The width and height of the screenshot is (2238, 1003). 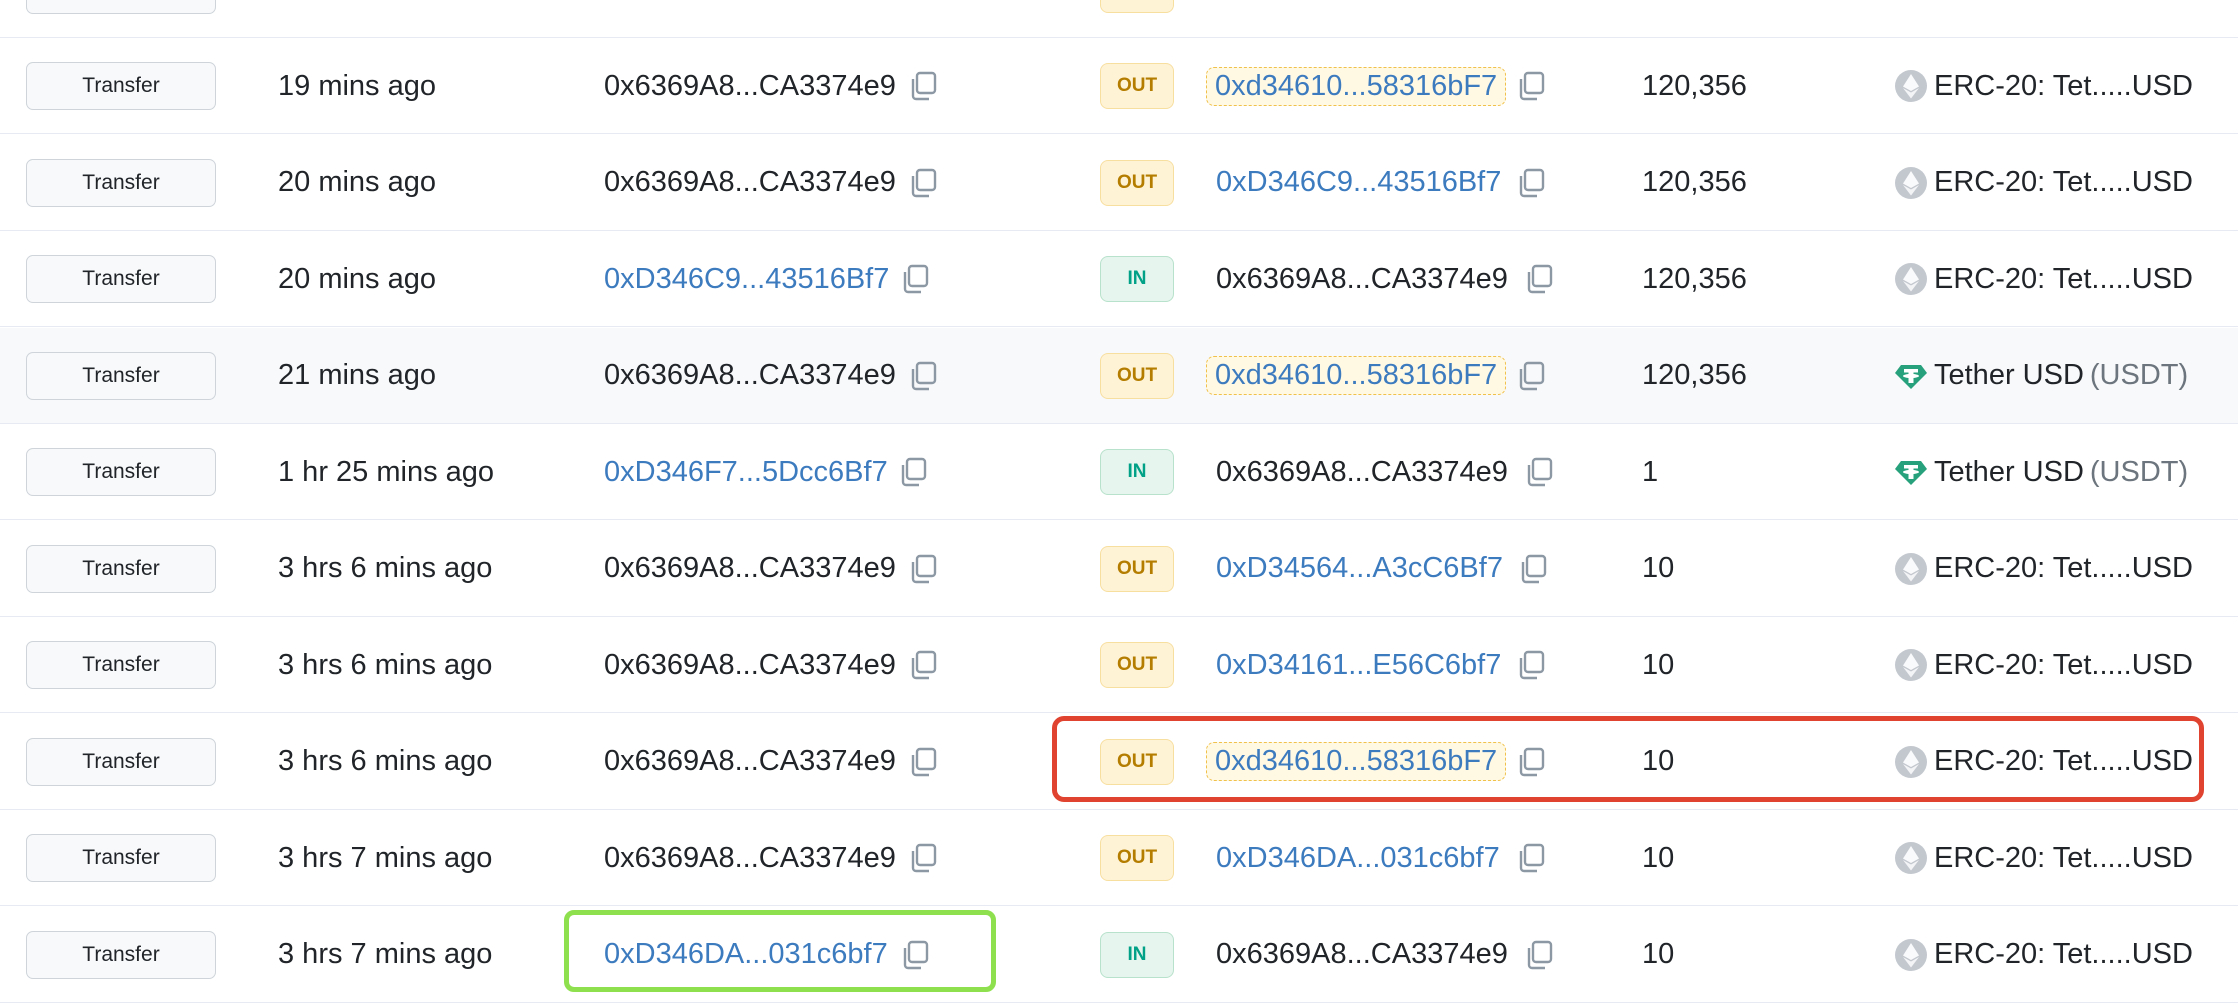 I want to click on from-cell: 0xD346F7...5Dcc6Bf7, so click(x=746, y=472).